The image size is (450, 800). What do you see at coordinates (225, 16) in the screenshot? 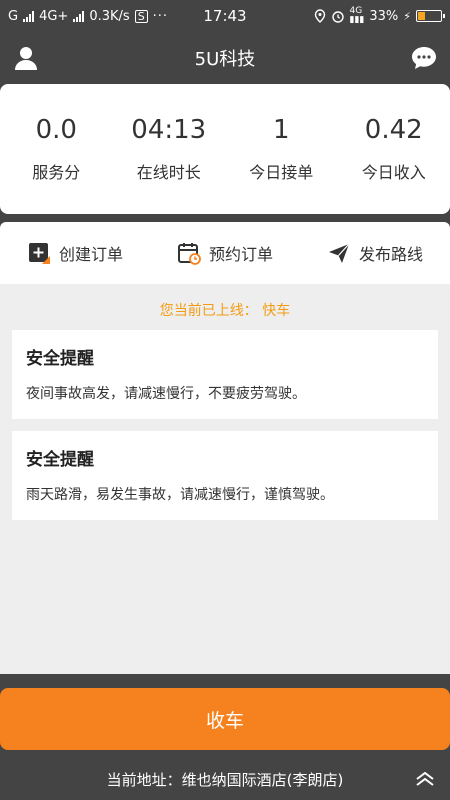
I see `status-bar: G 4G+ 0.3K/s S ··· 17:43 4G ▮▮▮ 33% ⚡` at bounding box center [225, 16].